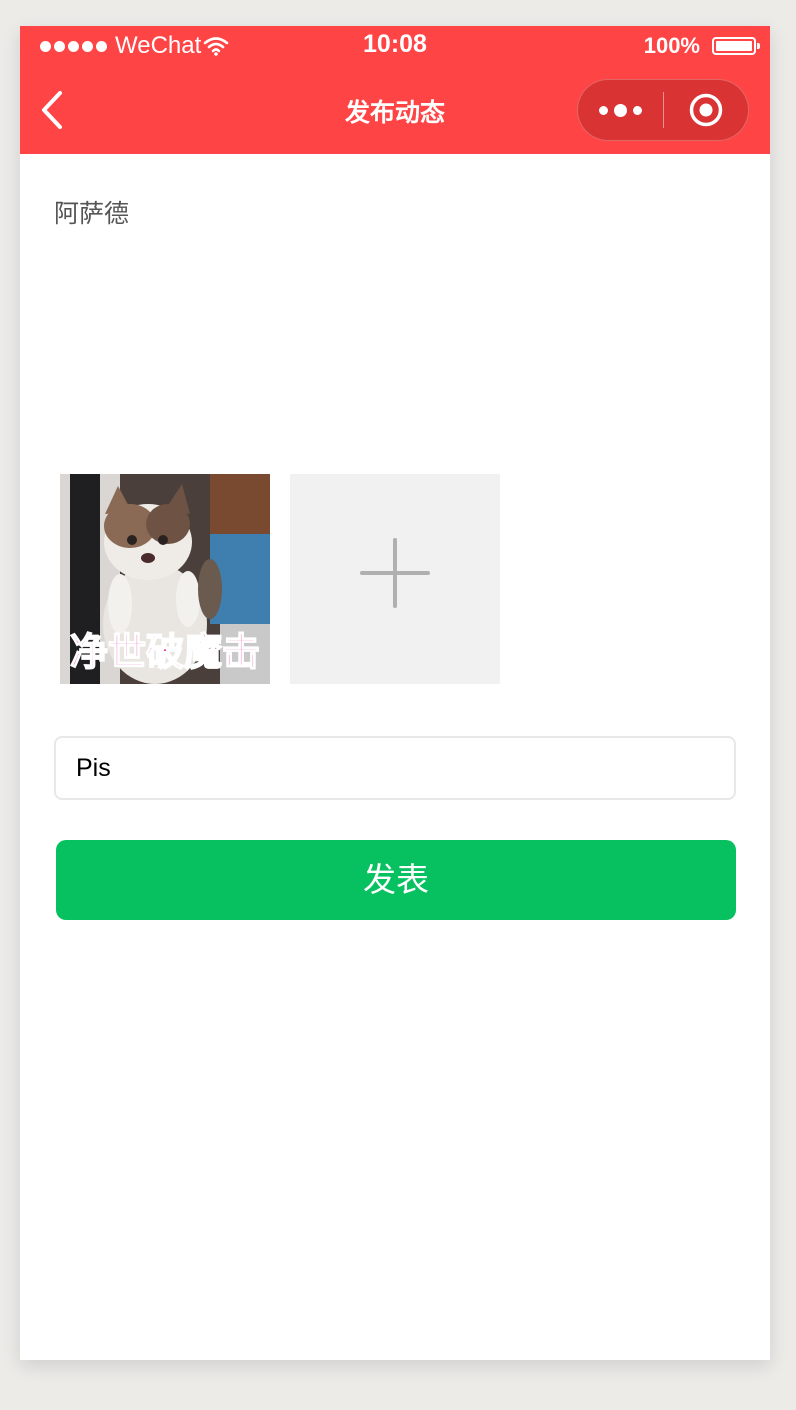  Describe the element at coordinates (395, 46) in the screenshot. I see `status-bar: WeChat 10:08 100%` at that location.